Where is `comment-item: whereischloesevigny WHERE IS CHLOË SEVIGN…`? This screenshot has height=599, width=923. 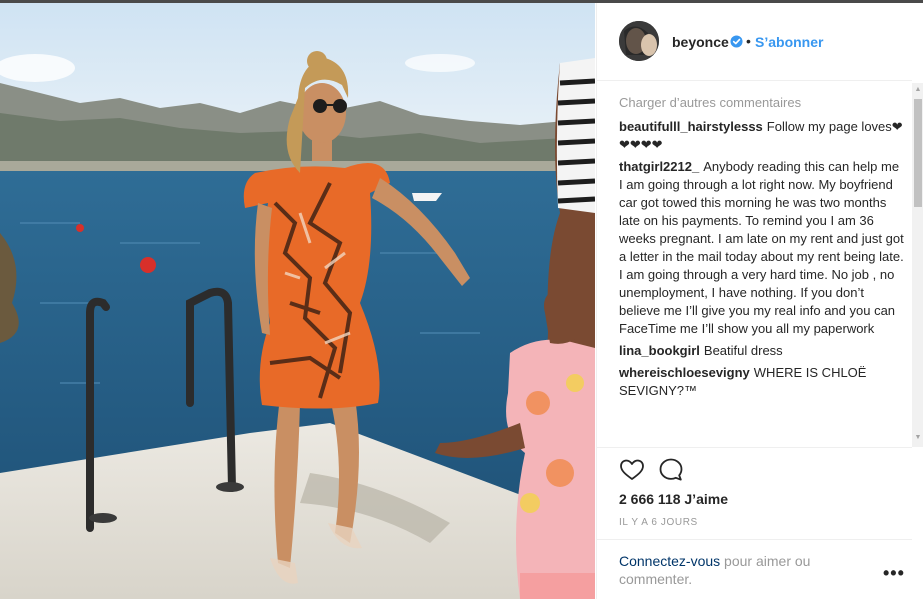
comment-item: whereischloesevigny WHERE IS CHLOË SEVIGN… is located at coordinates (761, 382).